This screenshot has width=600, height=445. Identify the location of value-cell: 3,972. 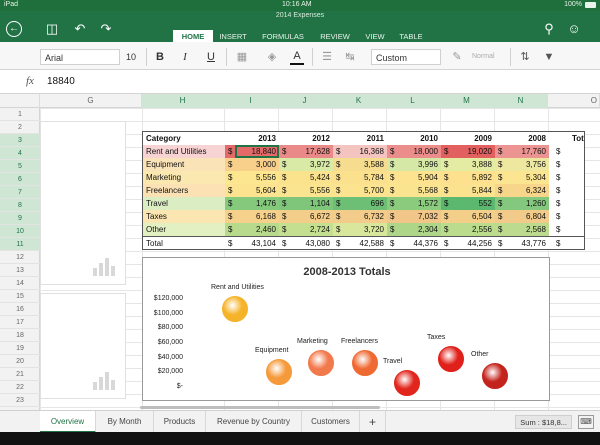
(311, 164).